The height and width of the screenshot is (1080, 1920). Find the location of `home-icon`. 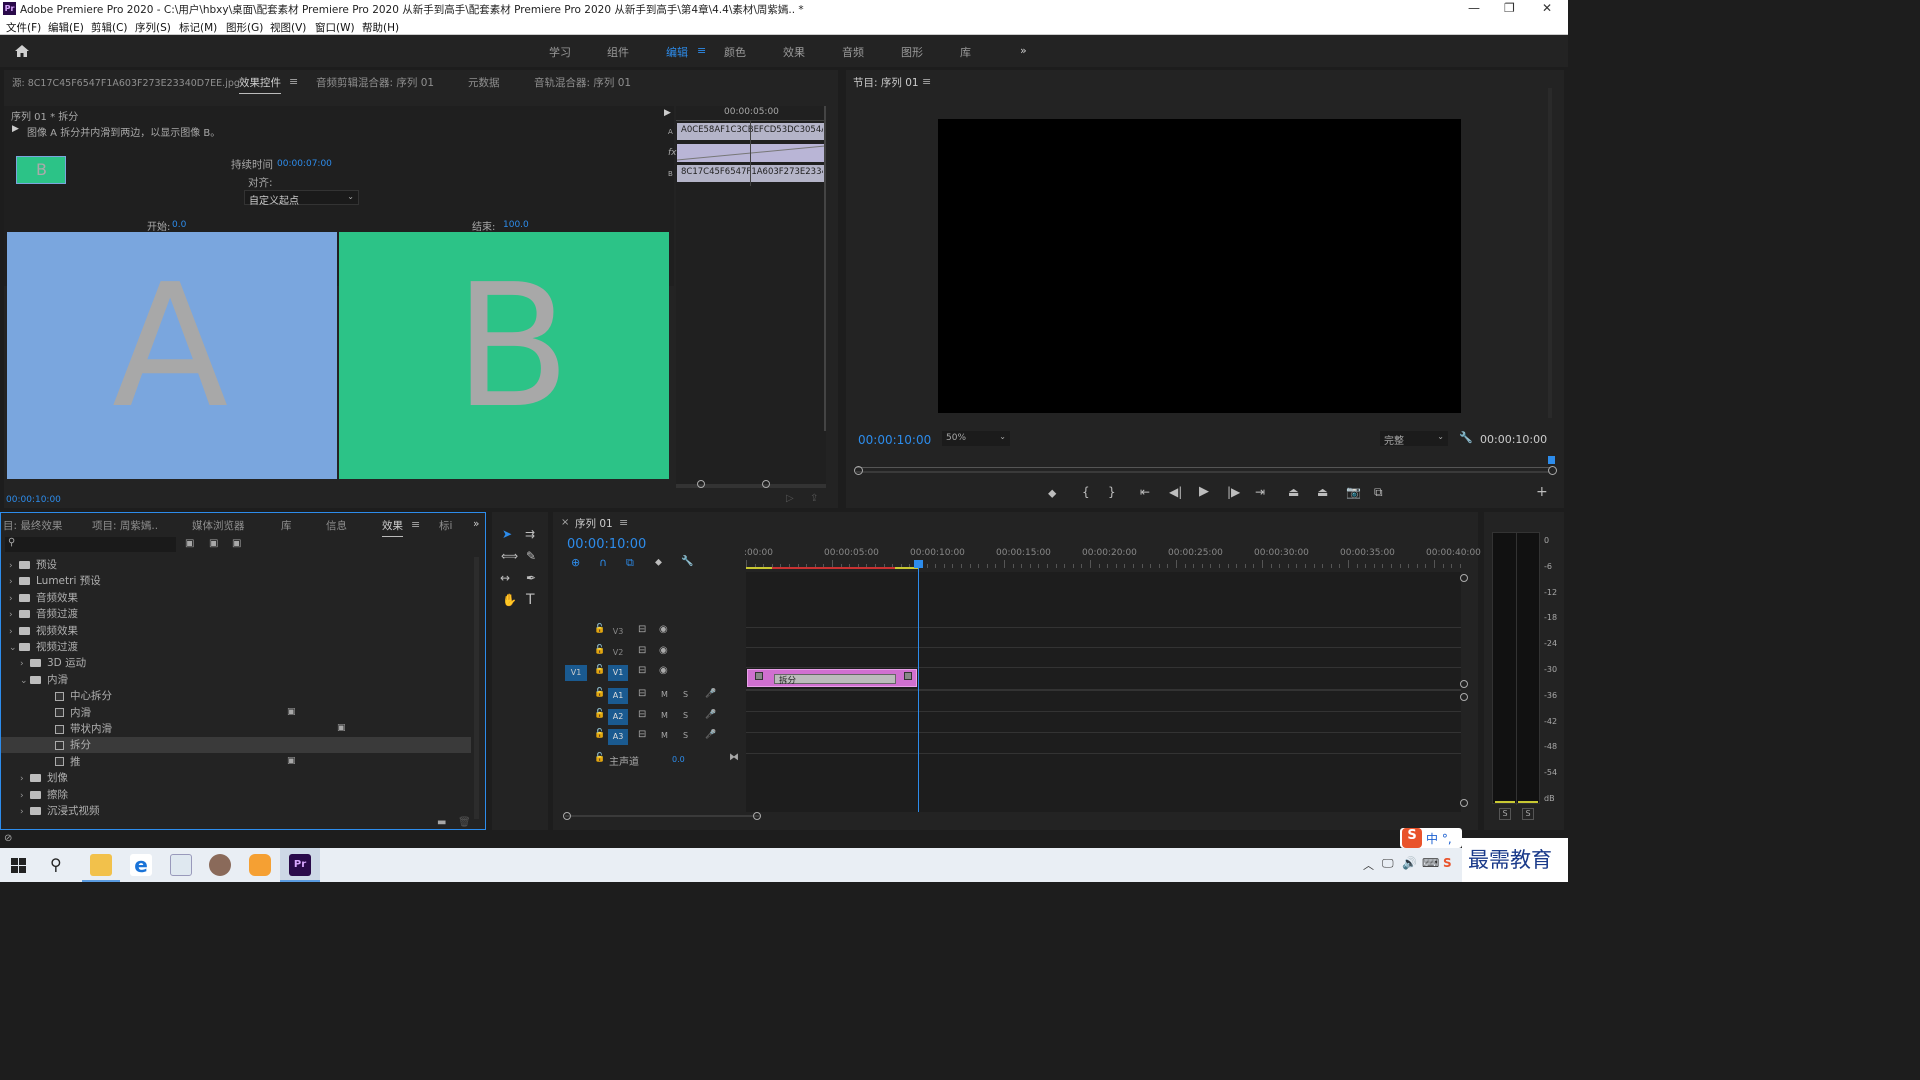

home-icon is located at coordinates (22, 51).